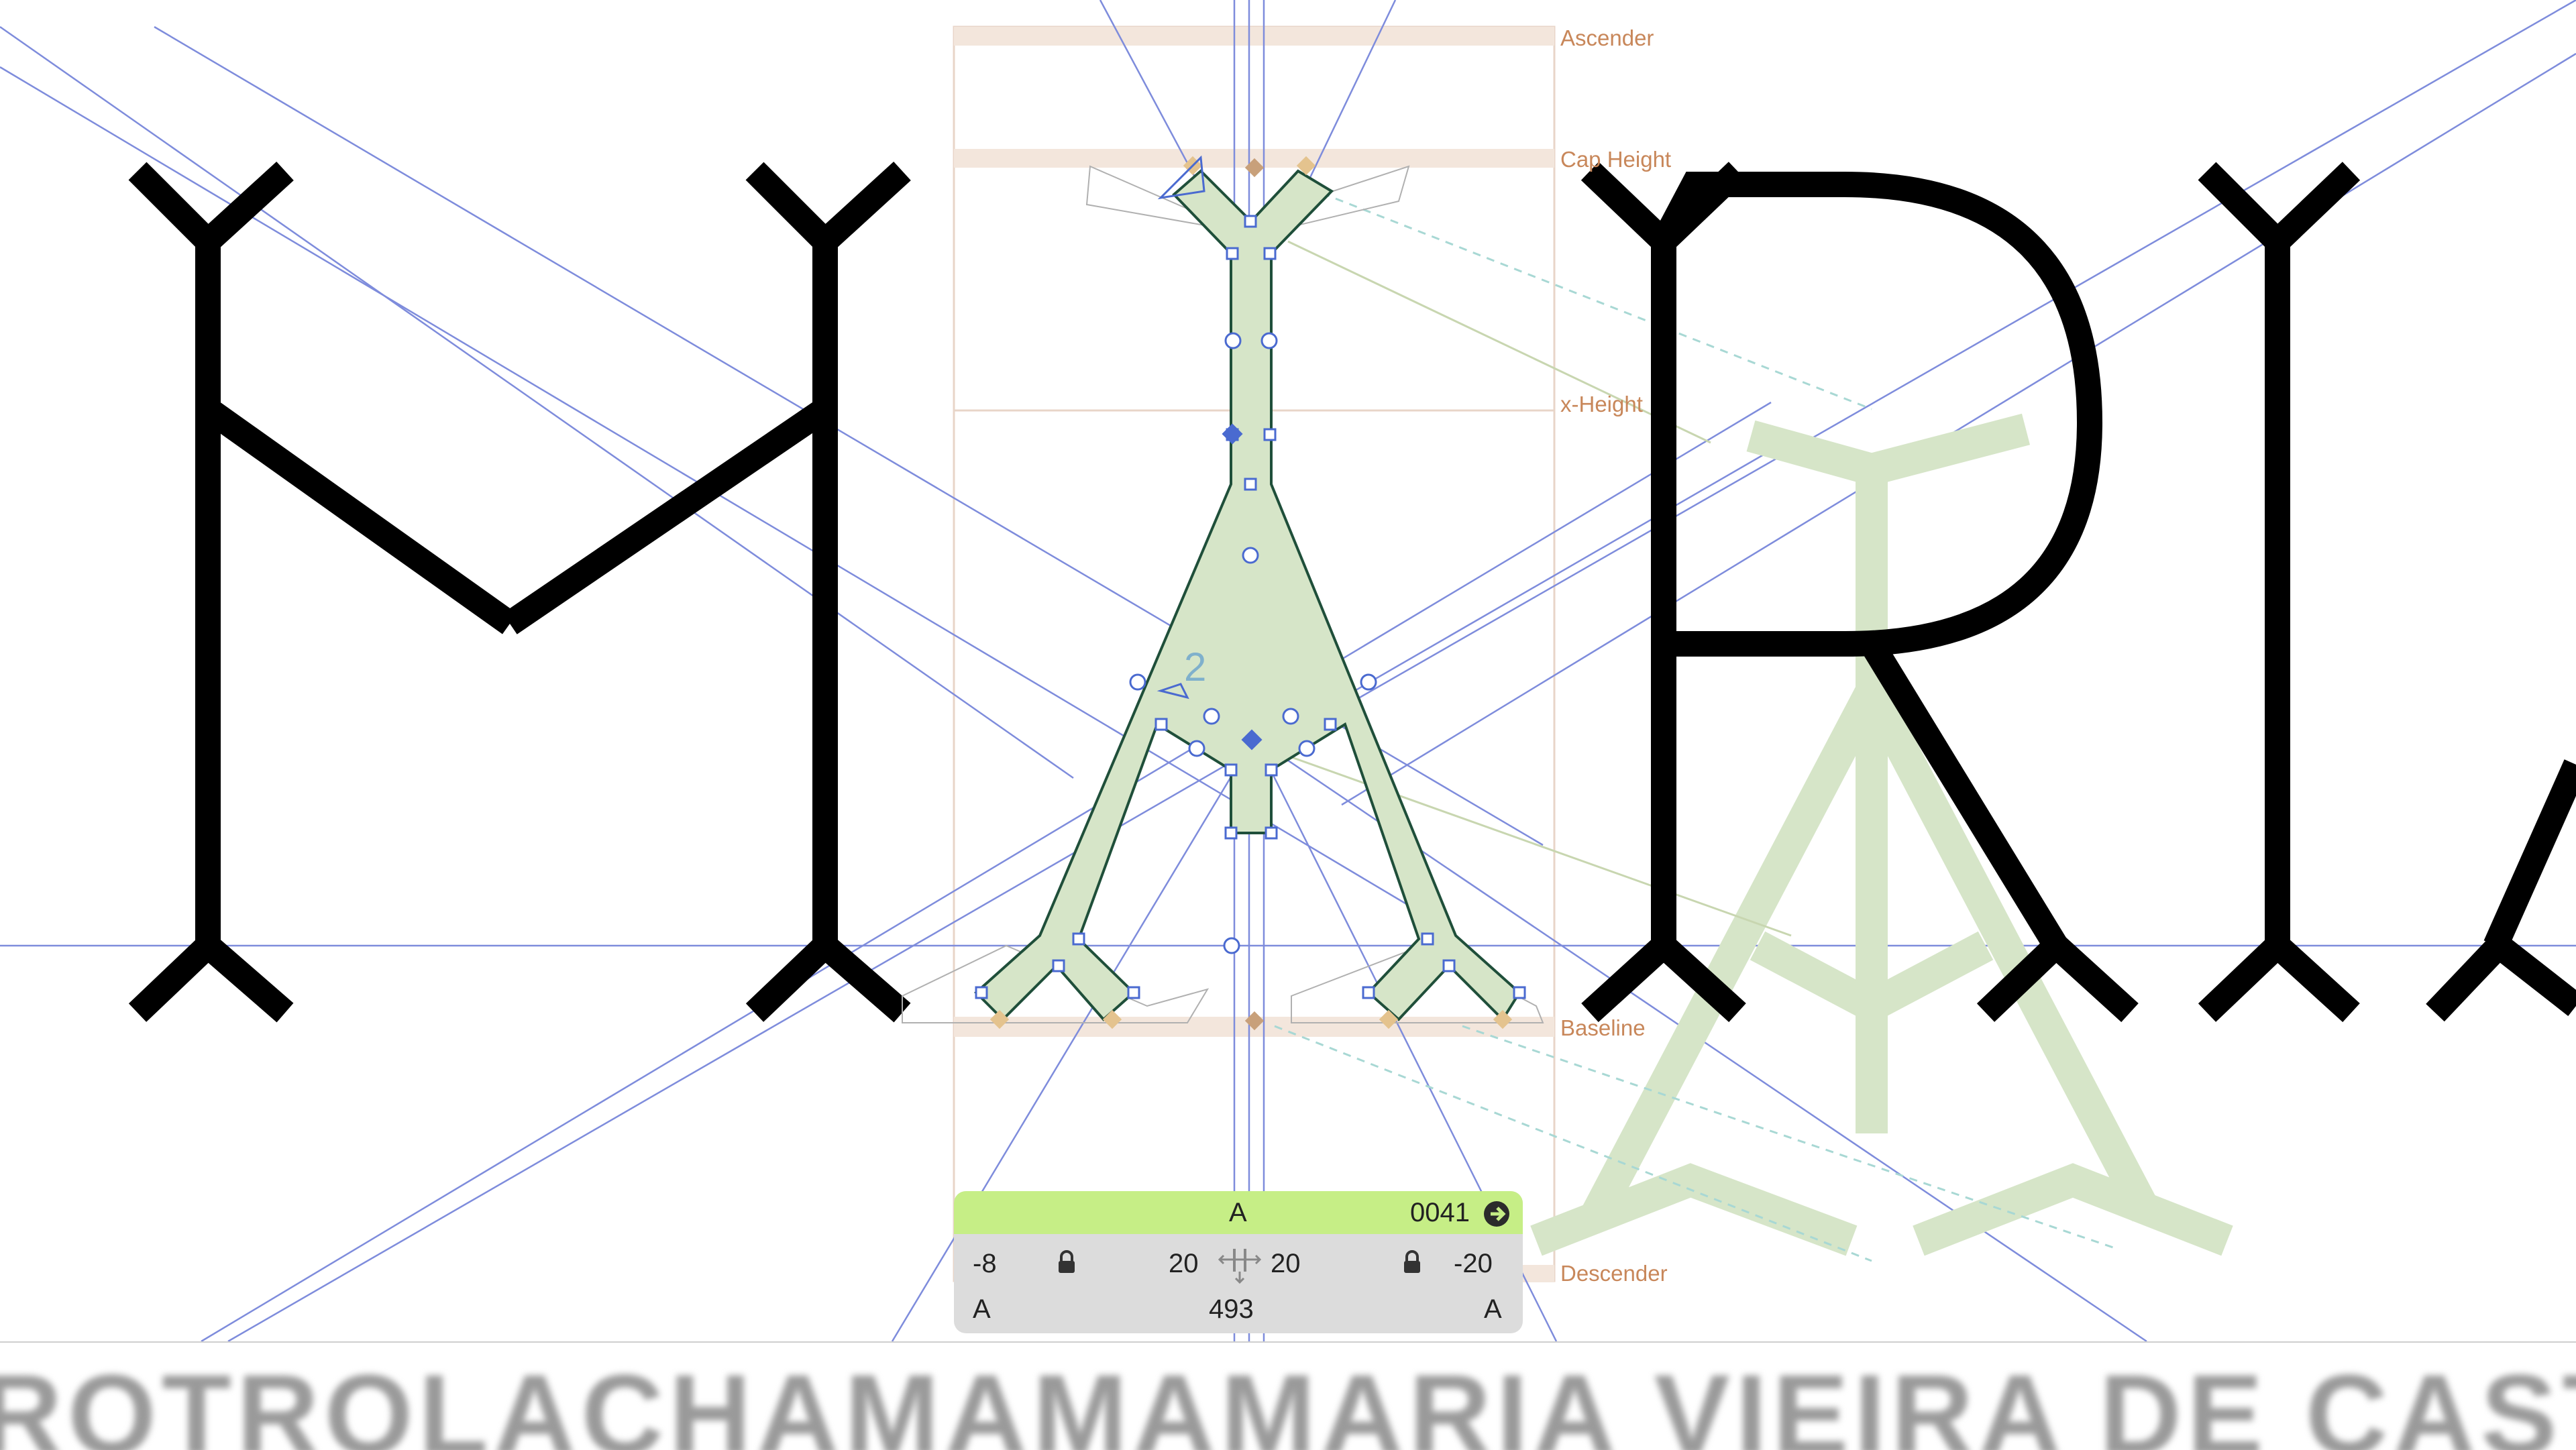  What do you see at coordinates (1440, 1212) in the screenshot?
I see `unicode-field: 0041` at bounding box center [1440, 1212].